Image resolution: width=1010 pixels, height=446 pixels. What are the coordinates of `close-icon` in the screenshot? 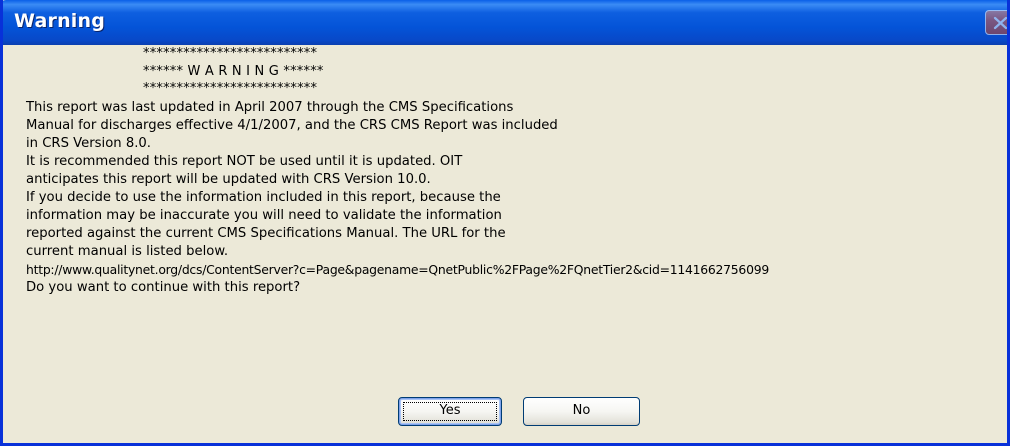 It's located at (1000, 23).